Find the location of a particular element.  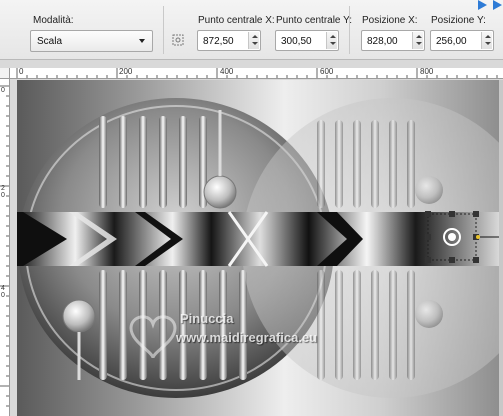

horizontal-ruler: 0 200 400 600 800 is located at coordinates (256, 73).